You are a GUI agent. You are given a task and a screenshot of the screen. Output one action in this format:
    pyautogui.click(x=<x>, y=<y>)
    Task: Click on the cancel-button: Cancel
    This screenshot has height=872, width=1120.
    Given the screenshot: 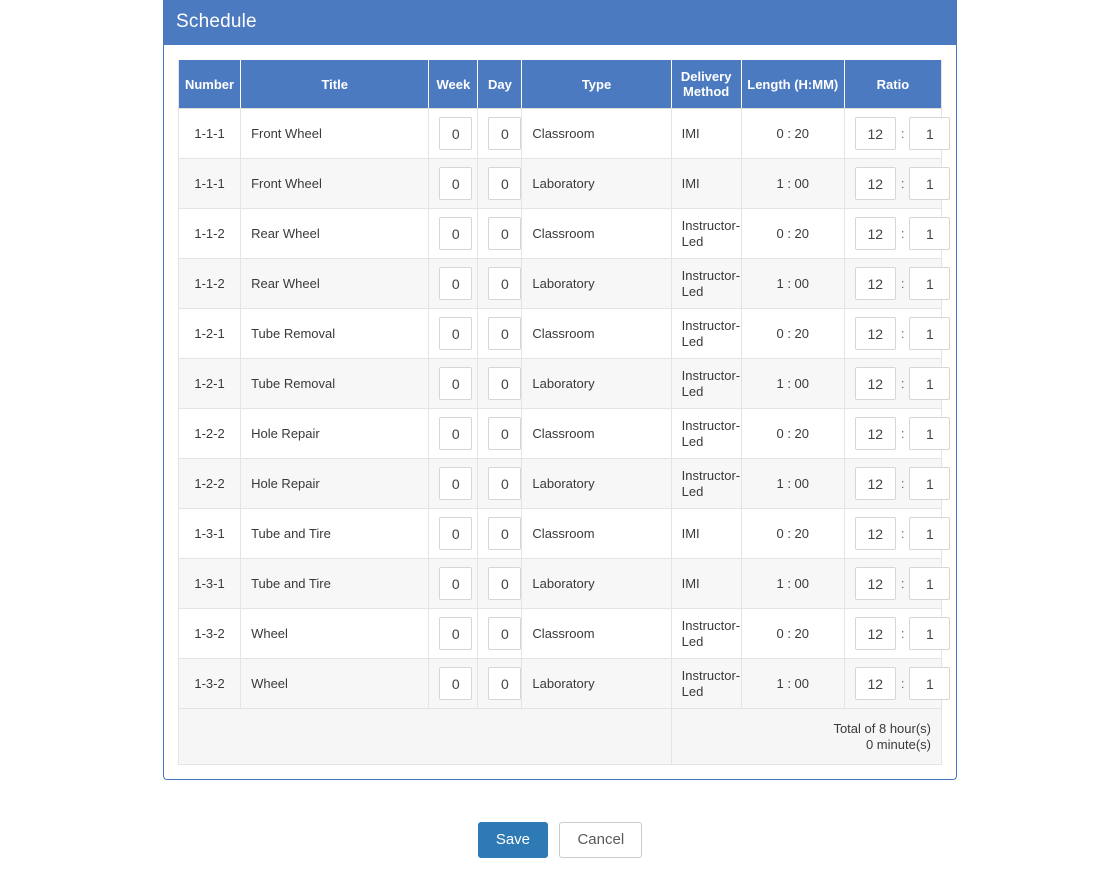 What is the action you would take?
    pyautogui.click(x=601, y=840)
    